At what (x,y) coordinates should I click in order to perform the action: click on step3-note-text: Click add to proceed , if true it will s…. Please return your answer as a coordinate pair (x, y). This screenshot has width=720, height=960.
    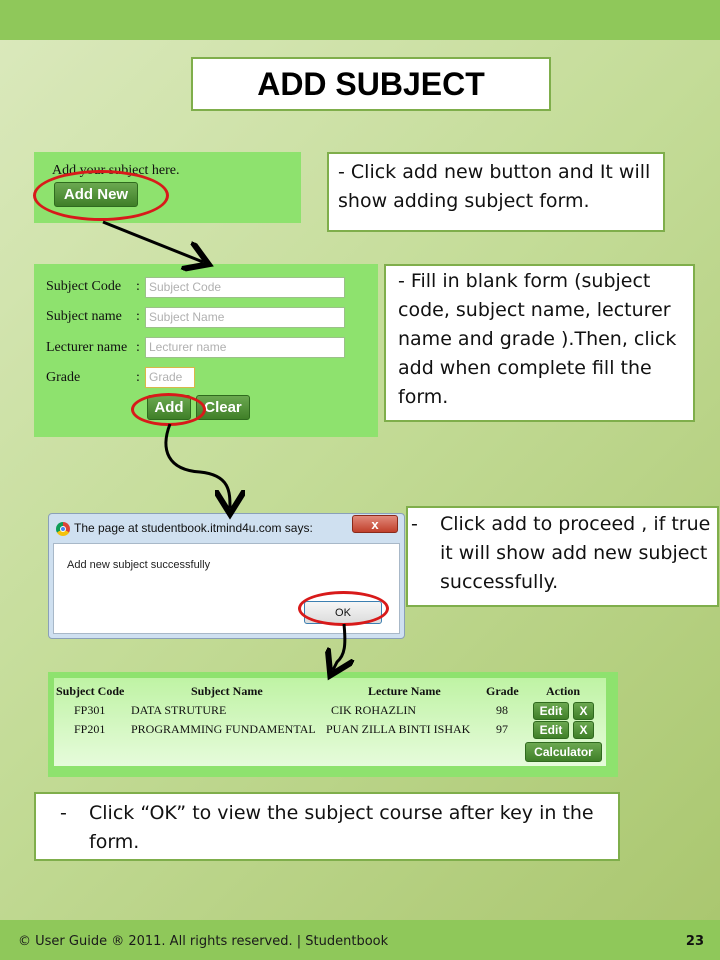
    Looking at the image, I should click on (575, 553).